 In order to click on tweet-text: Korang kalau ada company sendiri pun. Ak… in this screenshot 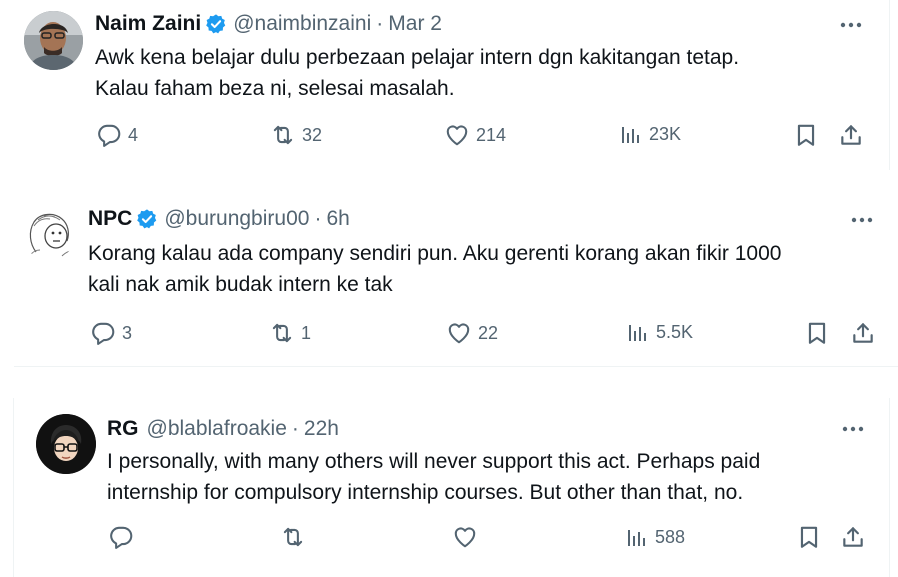, I will do `click(434, 269)`.